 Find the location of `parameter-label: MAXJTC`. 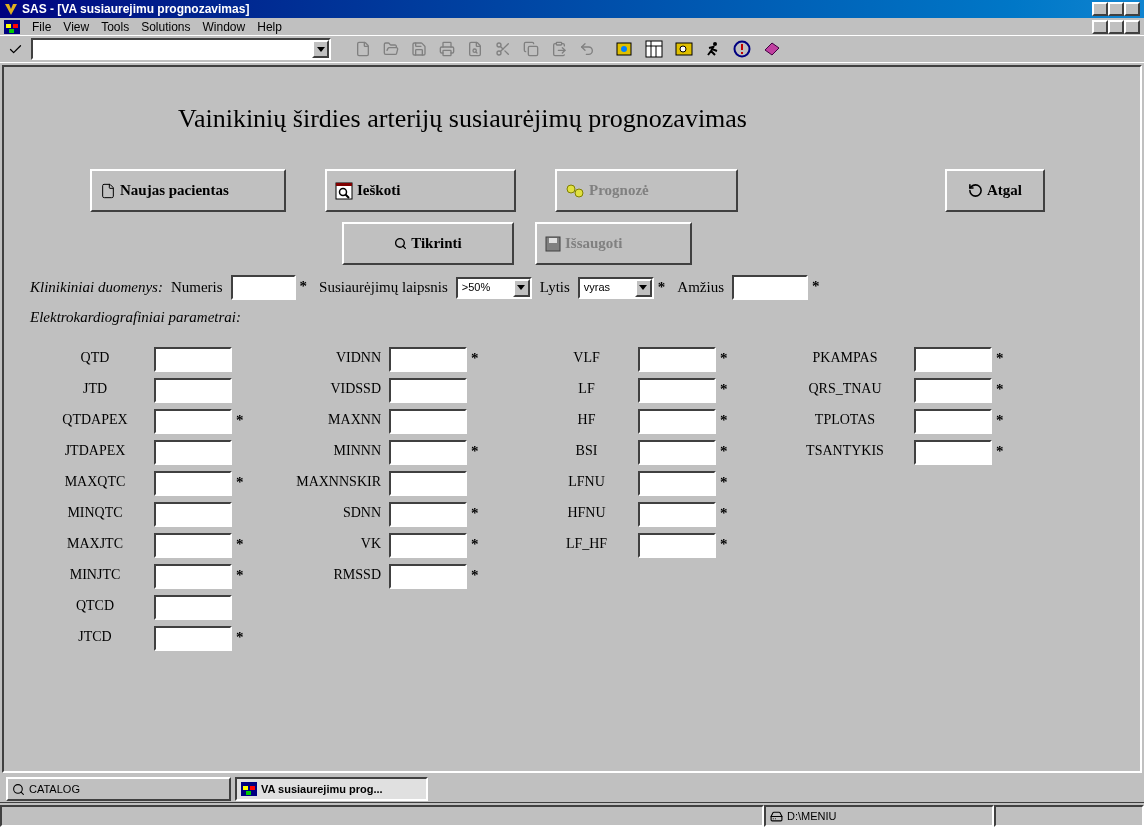

parameter-label: MAXJTC is located at coordinates (95, 543).